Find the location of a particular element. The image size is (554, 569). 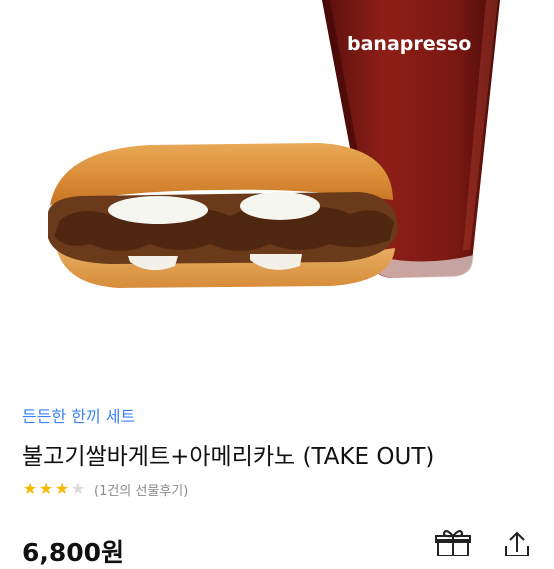

share-icon is located at coordinates (517, 544).